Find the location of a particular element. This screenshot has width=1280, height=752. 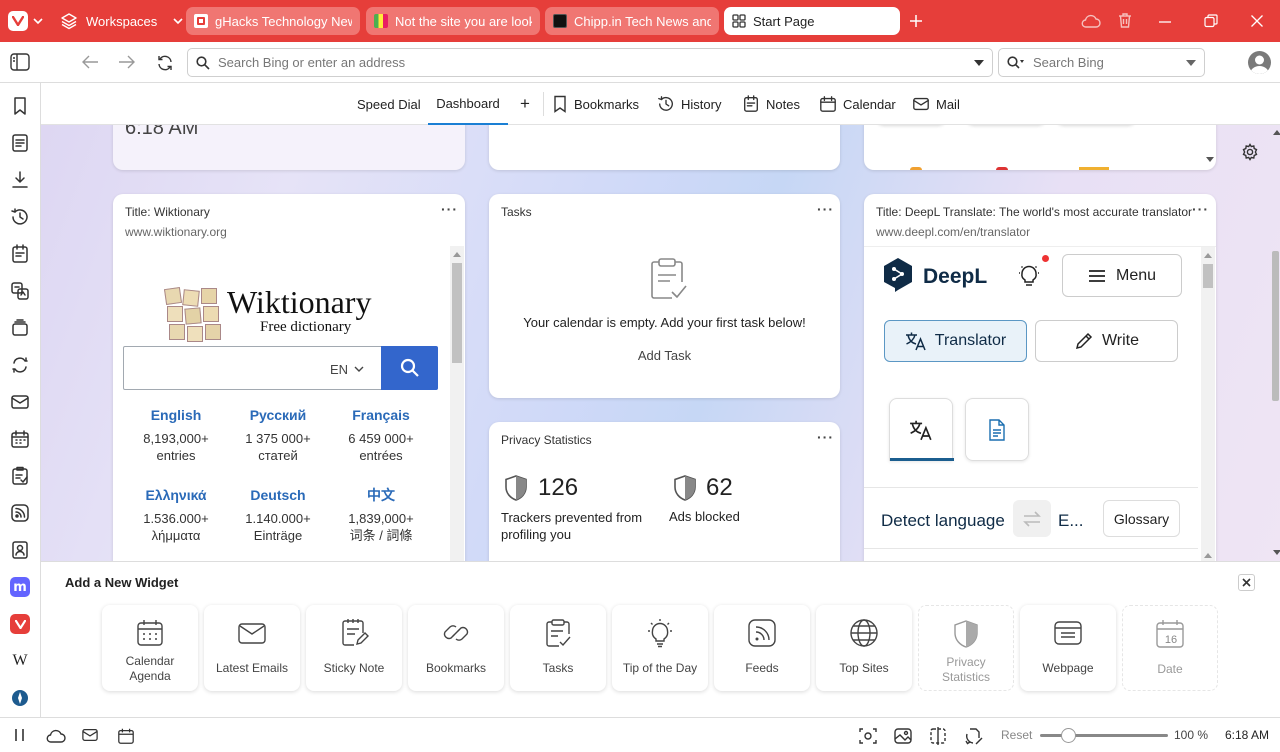

notes-icon is located at coordinates (20, 254).